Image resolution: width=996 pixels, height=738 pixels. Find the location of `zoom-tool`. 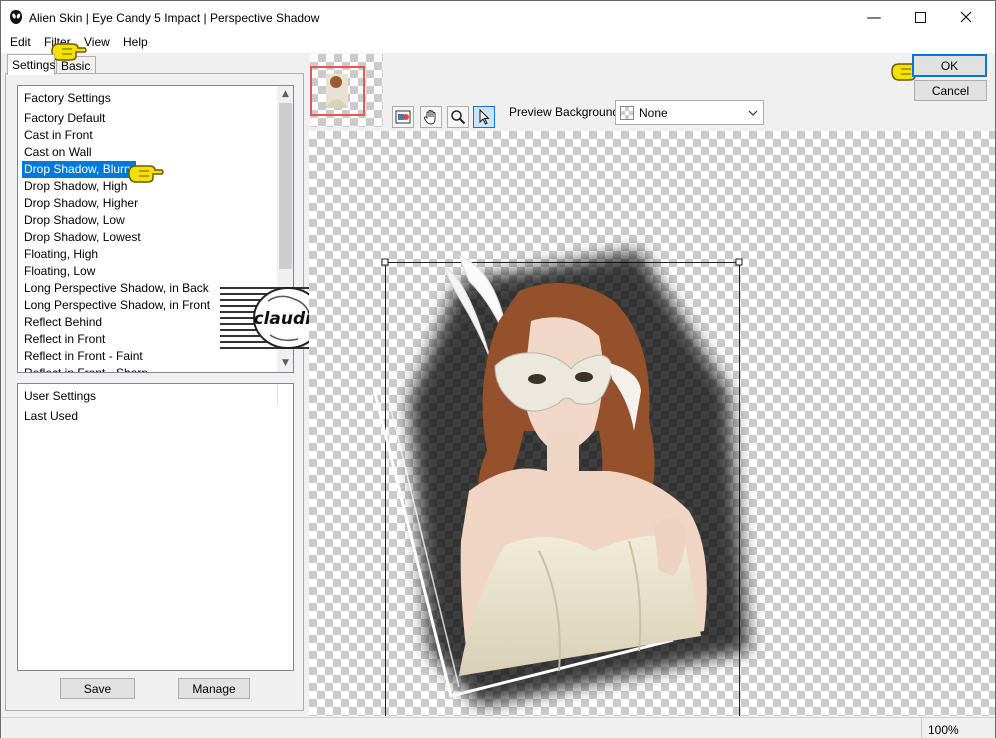

zoom-tool is located at coordinates (458, 117).